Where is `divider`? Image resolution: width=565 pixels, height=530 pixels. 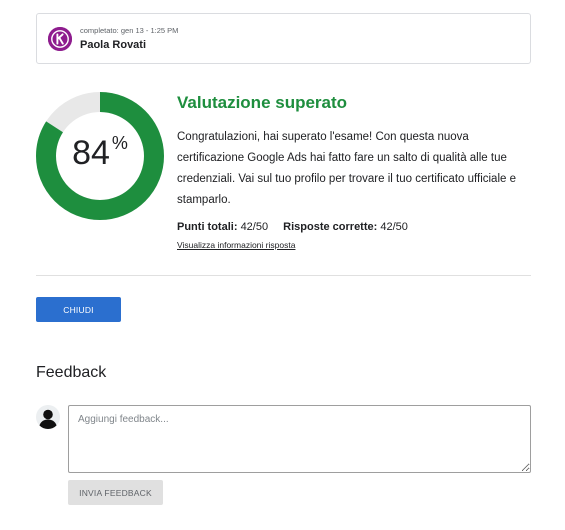 divider is located at coordinates (283, 275).